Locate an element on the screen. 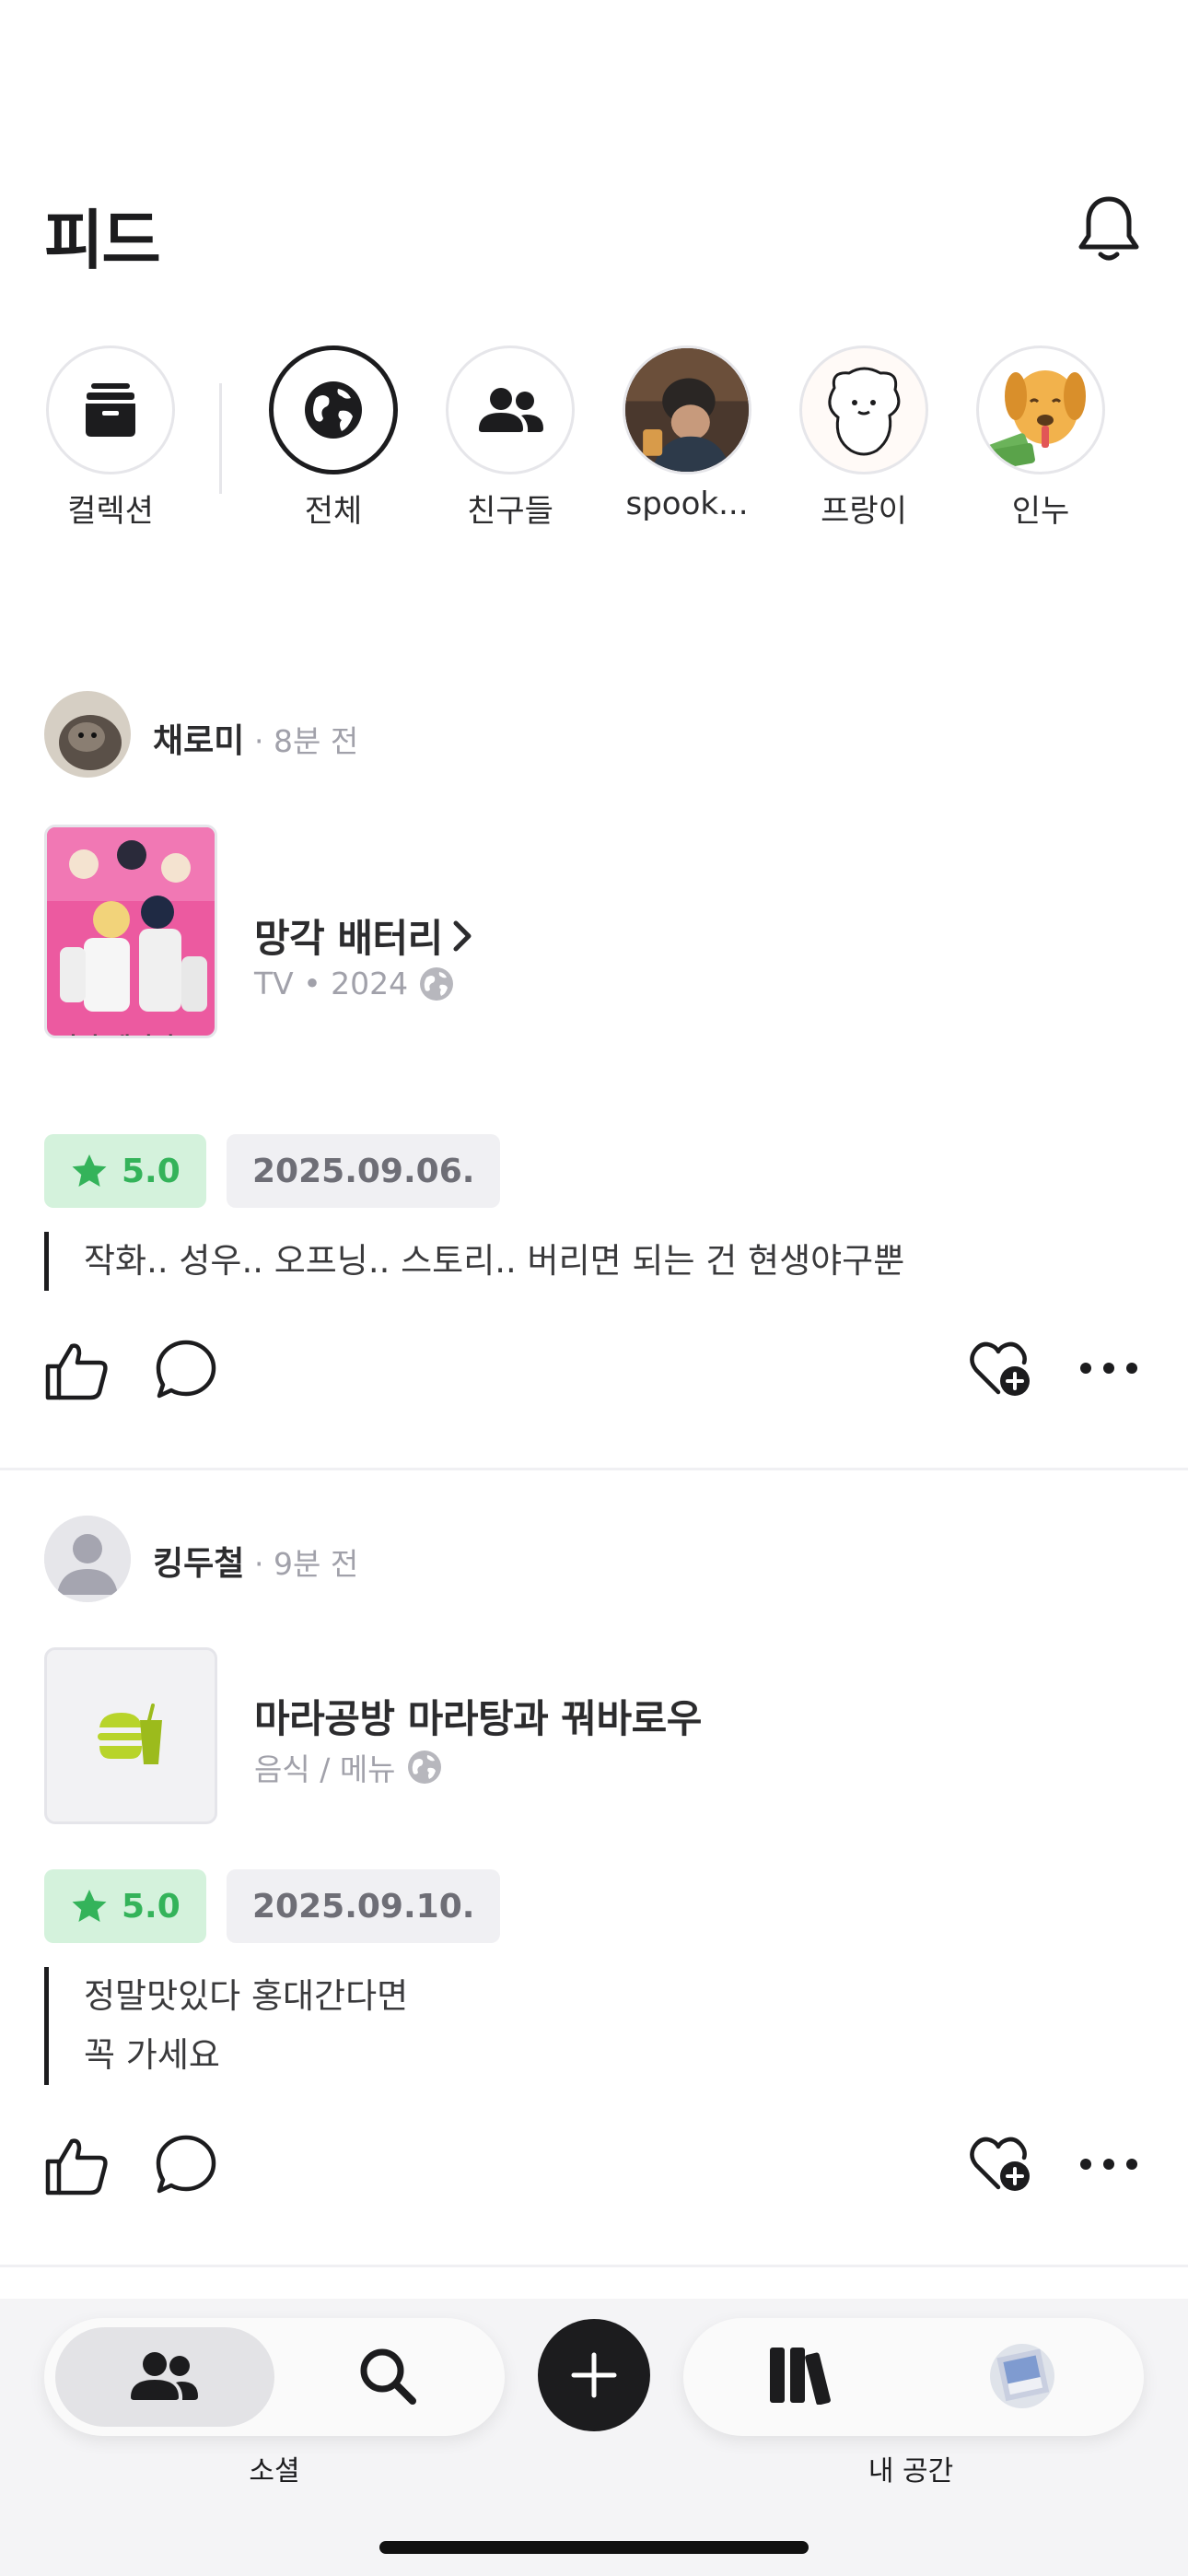 Image resolution: width=1188 pixels, height=2576 pixels. review-line: 작화.. 성우.. 오프닝.. 스토리.. 버리면 되는 건 현생야구뿐 is located at coordinates (494, 1261).